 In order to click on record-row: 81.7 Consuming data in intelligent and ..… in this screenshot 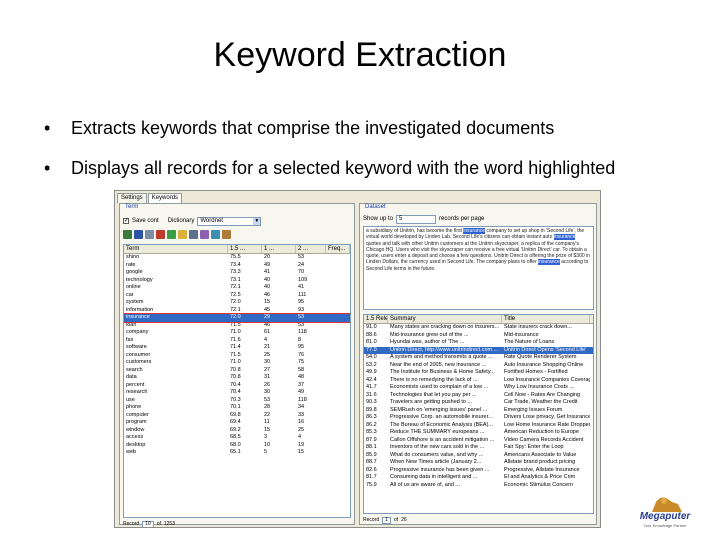, I will do `click(478, 478)`.